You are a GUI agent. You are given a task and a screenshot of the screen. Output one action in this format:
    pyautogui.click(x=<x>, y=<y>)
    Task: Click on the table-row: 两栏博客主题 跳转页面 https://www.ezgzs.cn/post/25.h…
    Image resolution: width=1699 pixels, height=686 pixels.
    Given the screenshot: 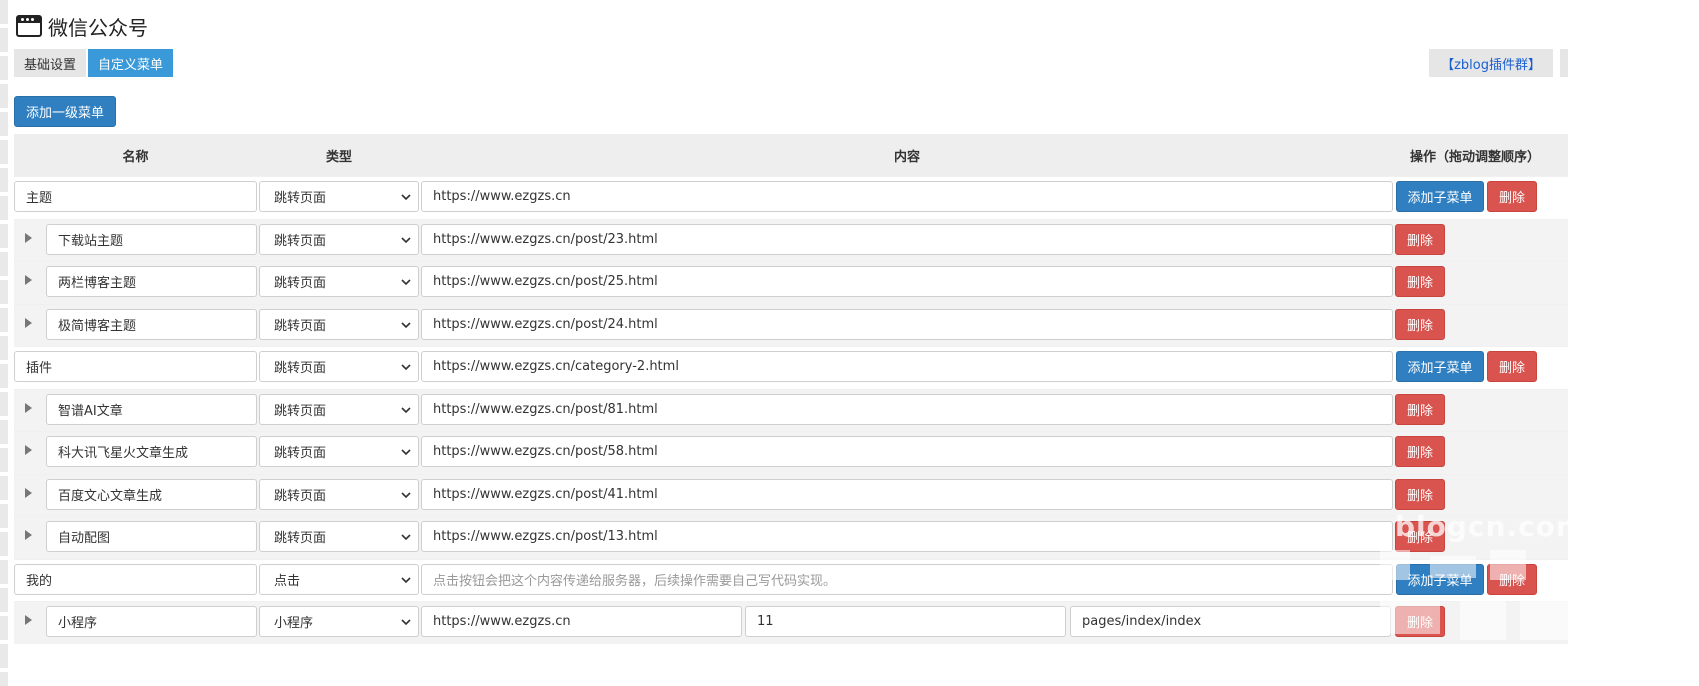 What is the action you would take?
    pyautogui.click(x=791, y=282)
    